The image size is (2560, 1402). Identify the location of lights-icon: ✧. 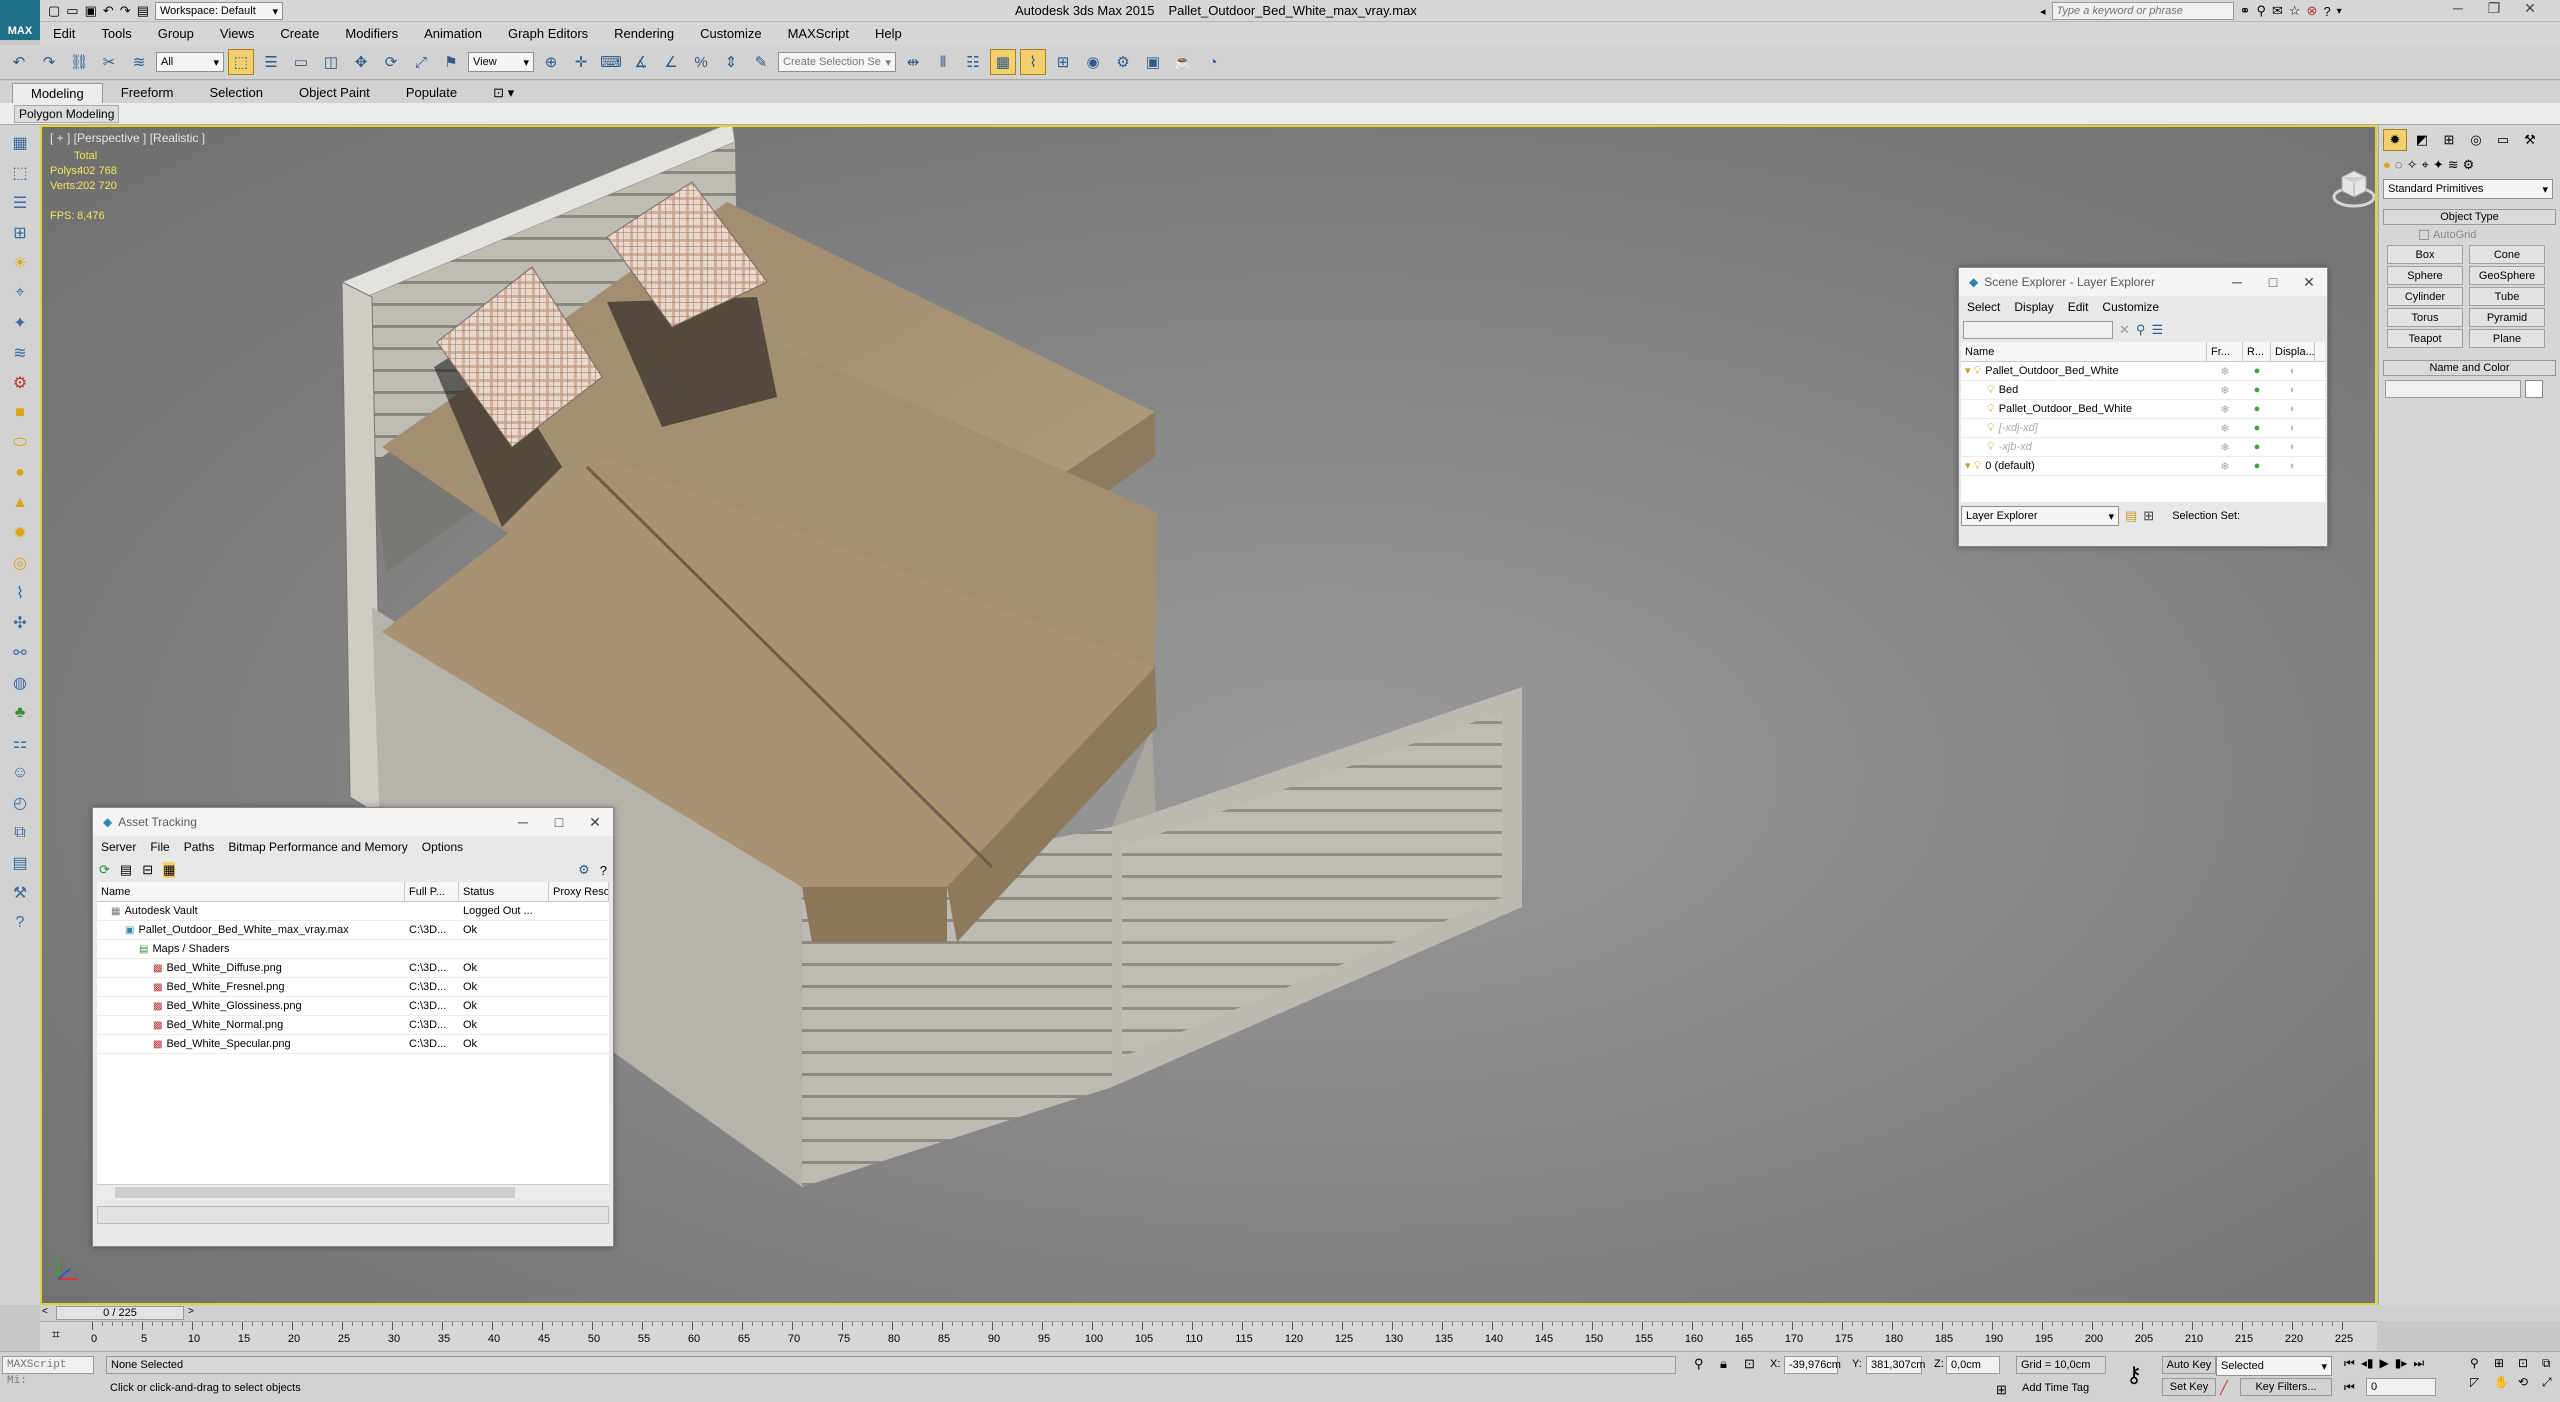
(2412, 165).